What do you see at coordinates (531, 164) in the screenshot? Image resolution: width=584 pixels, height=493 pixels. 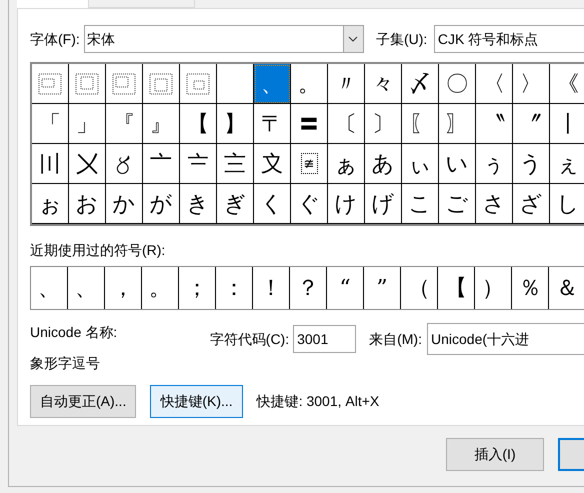 I see `symbol-cell: う` at bounding box center [531, 164].